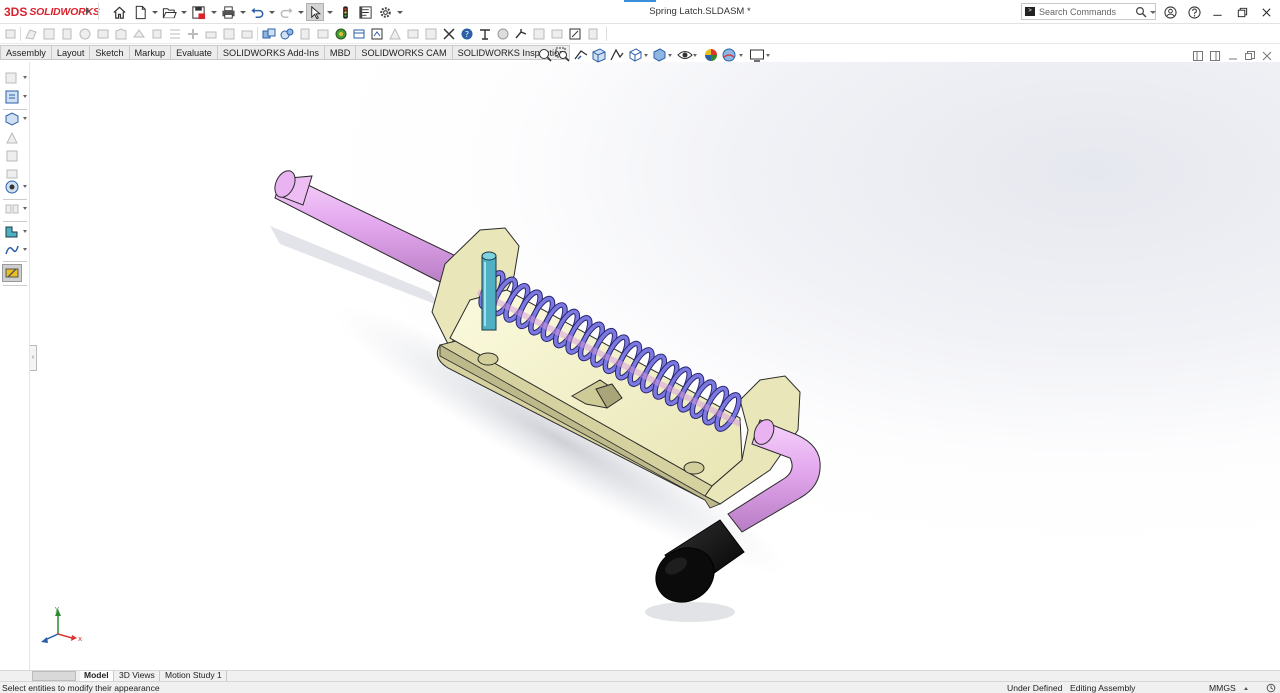 The image size is (1280, 693). I want to click on undo-dropdown-arrow-icon, so click(272, 12).